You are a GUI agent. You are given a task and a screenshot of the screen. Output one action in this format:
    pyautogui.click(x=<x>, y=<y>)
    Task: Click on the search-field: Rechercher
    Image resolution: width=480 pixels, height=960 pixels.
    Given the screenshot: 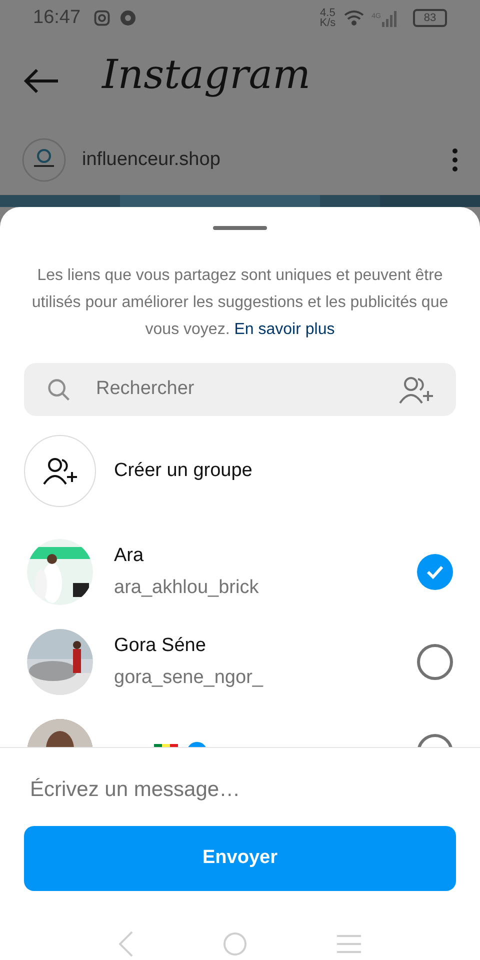 What is the action you would take?
    pyautogui.click(x=247, y=389)
    